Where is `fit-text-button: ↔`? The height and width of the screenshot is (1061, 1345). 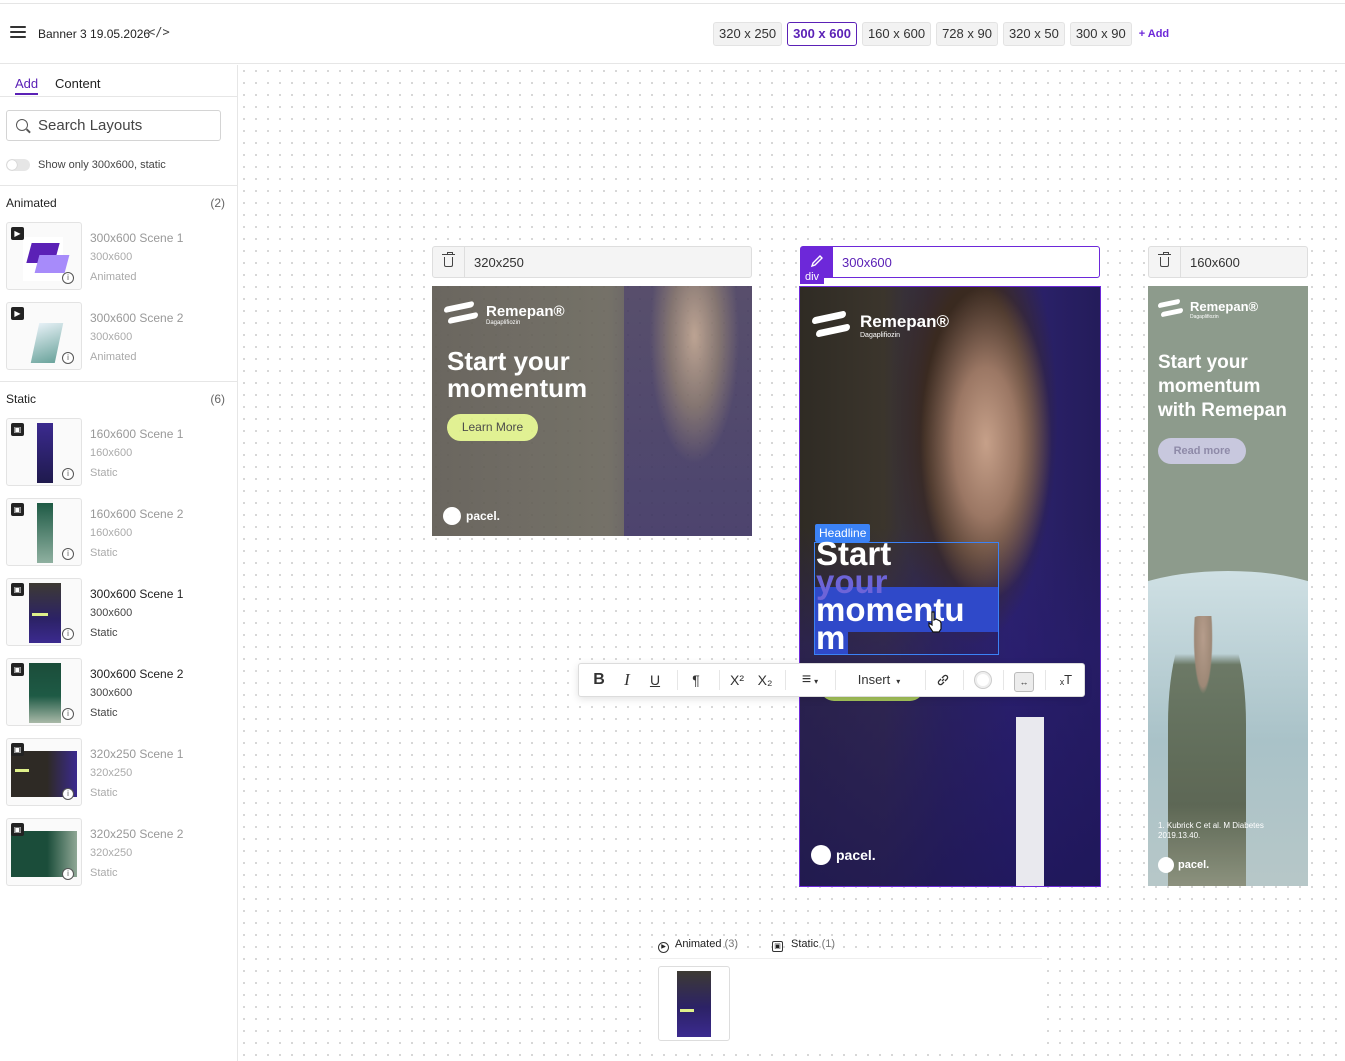
fit-text-button: ↔ is located at coordinates (1024, 680).